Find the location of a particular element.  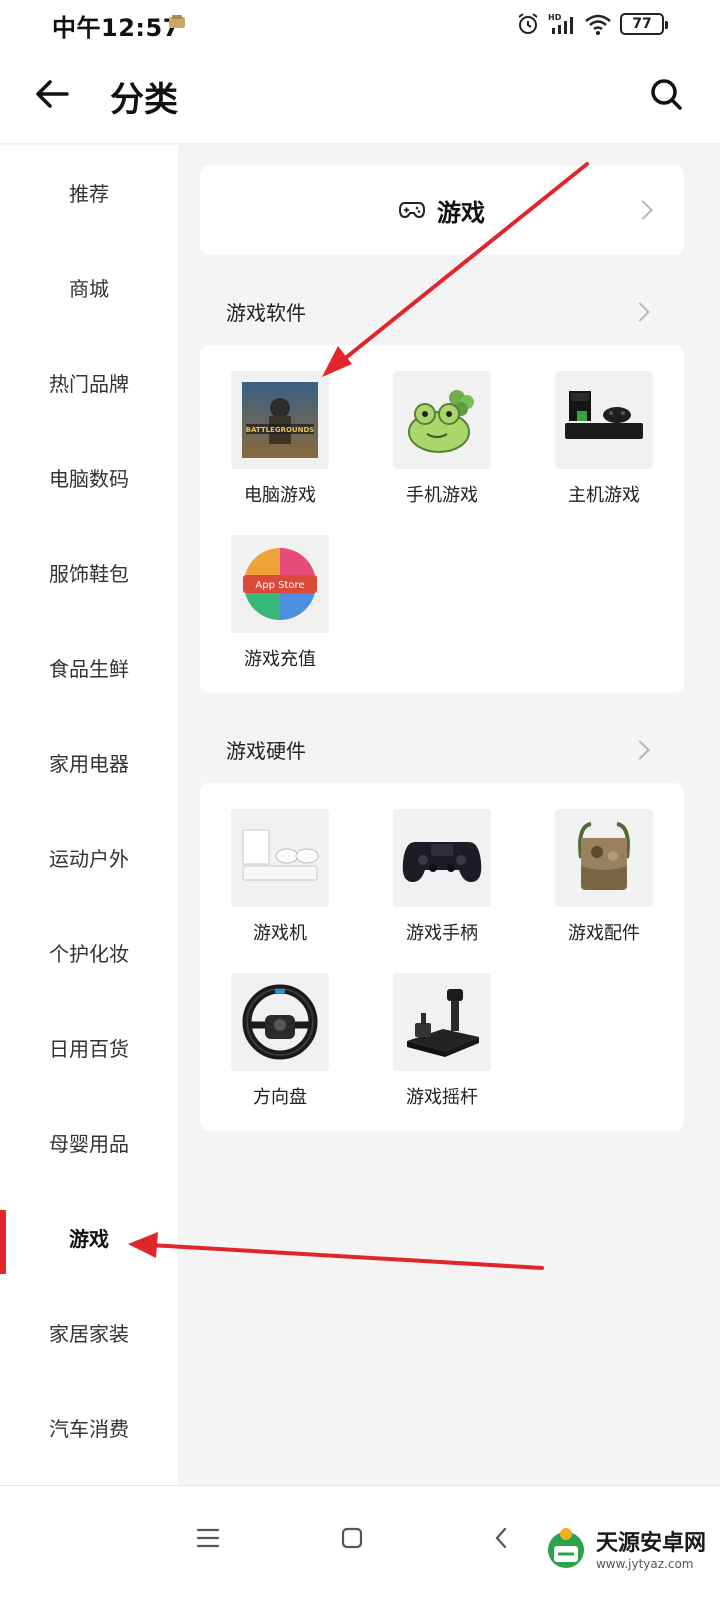

grid-item-accessories: 游戏配件 is located at coordinates (604, 884).